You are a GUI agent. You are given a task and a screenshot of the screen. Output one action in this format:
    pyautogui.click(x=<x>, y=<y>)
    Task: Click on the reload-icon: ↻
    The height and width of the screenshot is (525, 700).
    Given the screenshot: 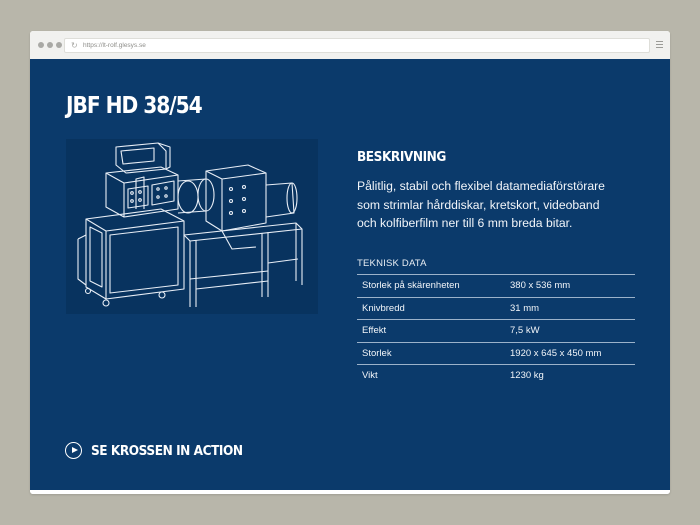 What is the action you would take?
    pyautogui.click(x=74, y=45)
    